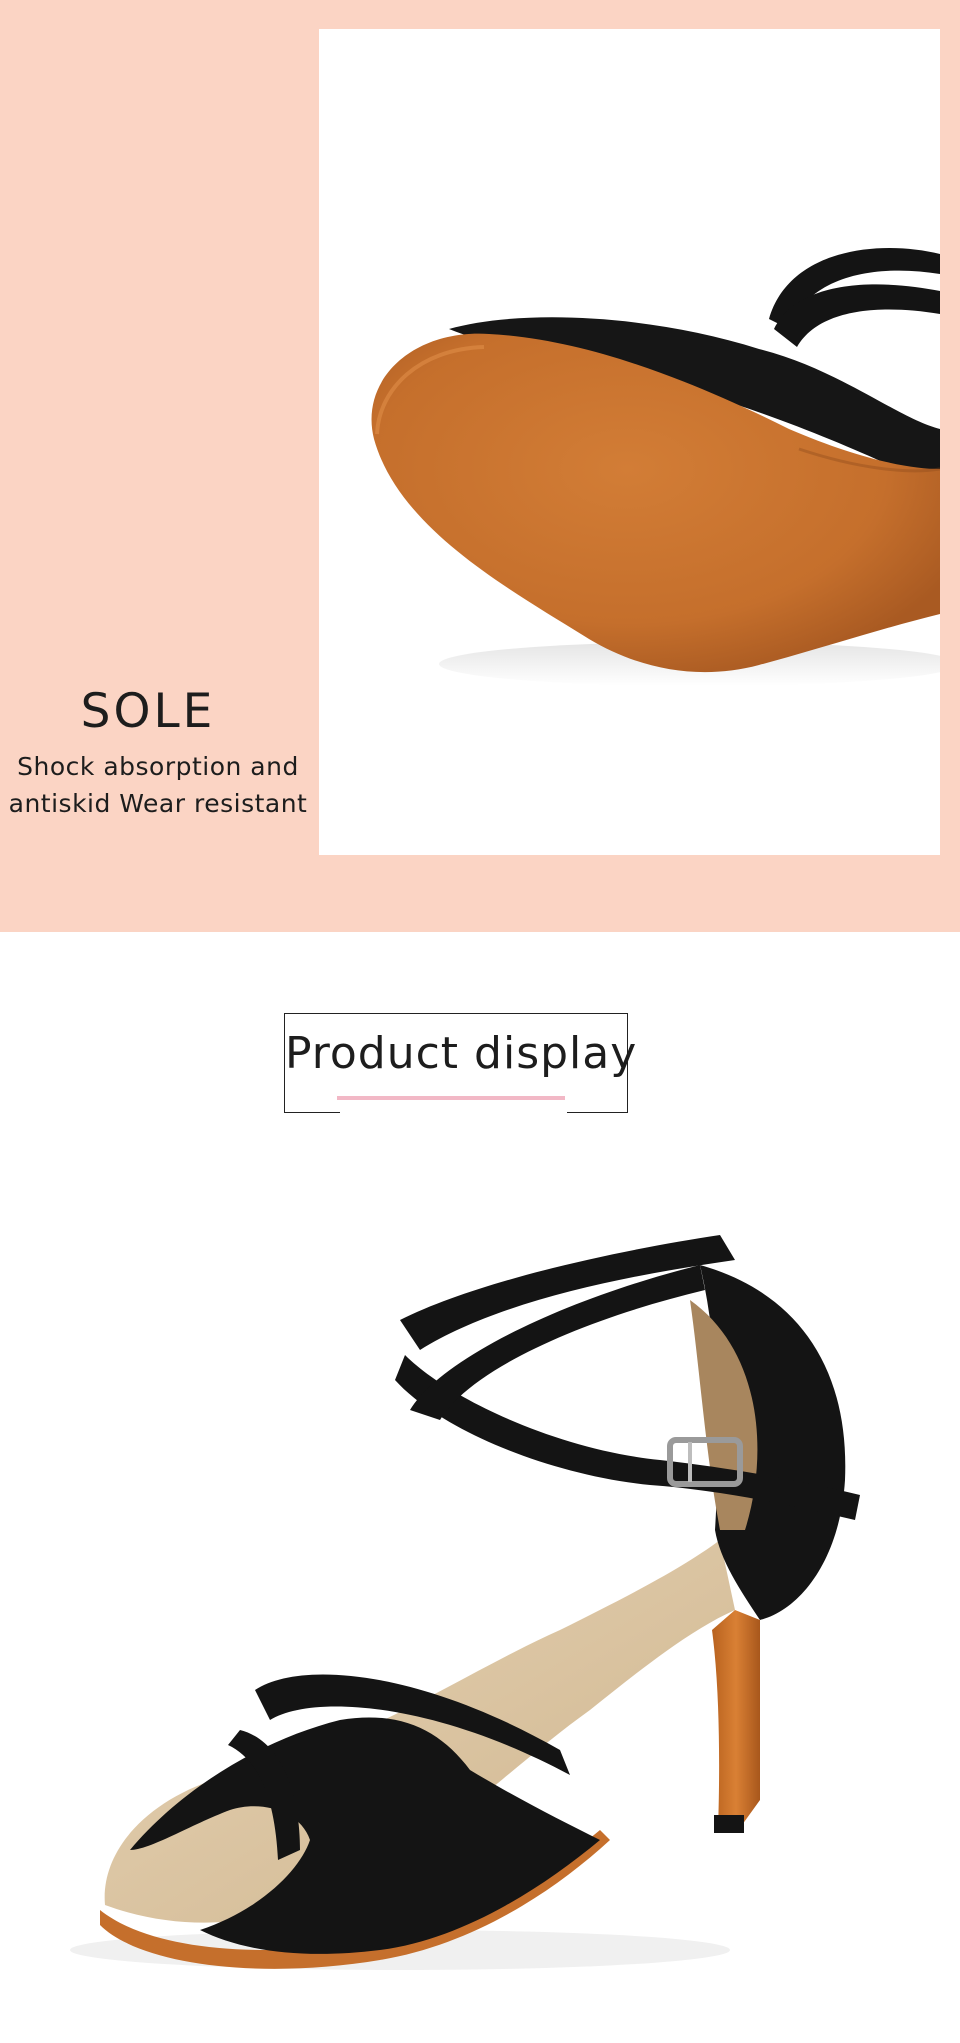 The width and height of the screenshot is (960, 2043). I want to click on sole-description-line-2: antiskid Wear resistant, so click(158, 803).